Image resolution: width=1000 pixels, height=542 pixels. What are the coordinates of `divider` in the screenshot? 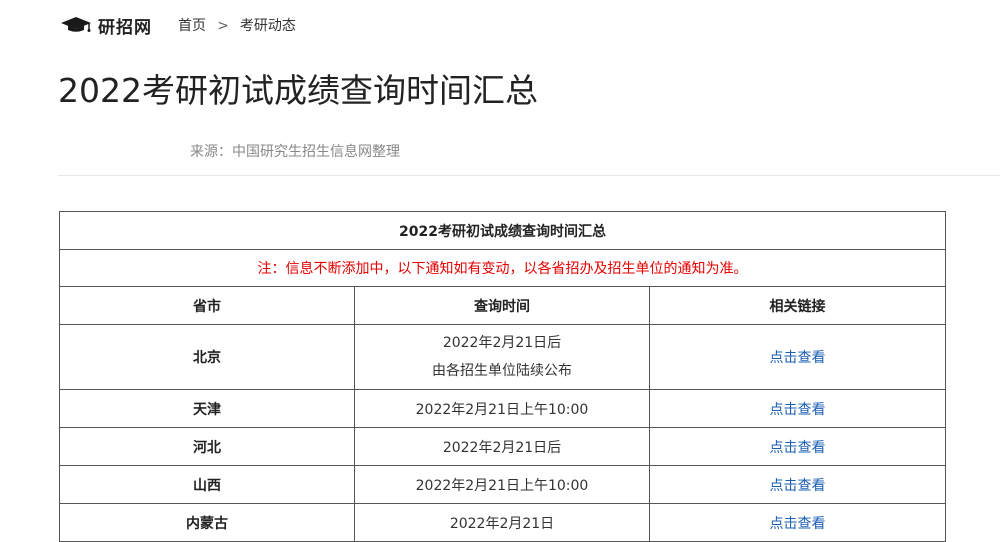 It's located at (529, 175).